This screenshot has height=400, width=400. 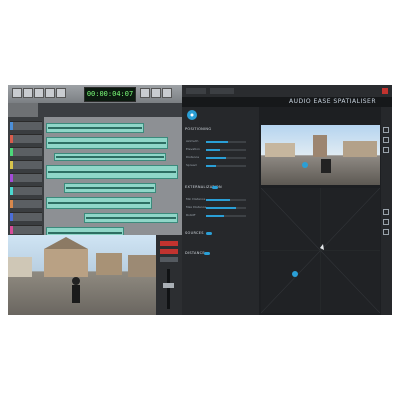 I want to click on distance-slider, so click(x=226, y=158).